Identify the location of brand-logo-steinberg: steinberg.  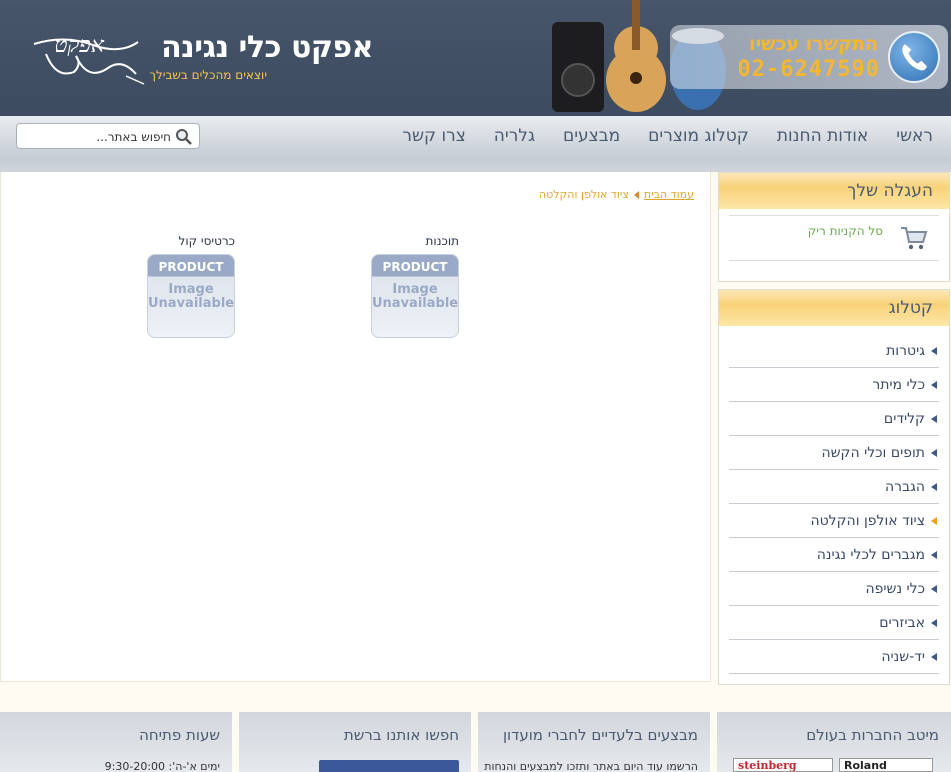
(783, 765).